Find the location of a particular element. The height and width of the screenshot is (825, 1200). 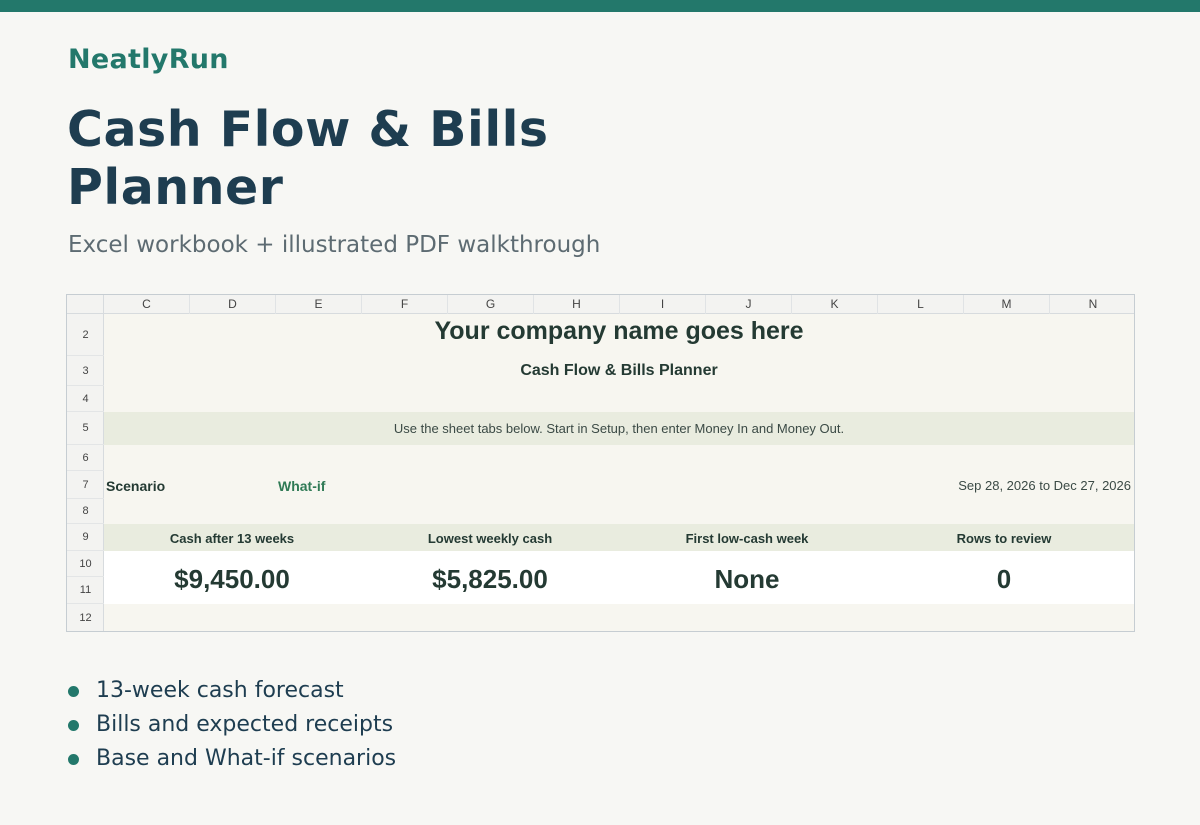

scenario-label-cell: Scenario is located at coordinates (135, 486).